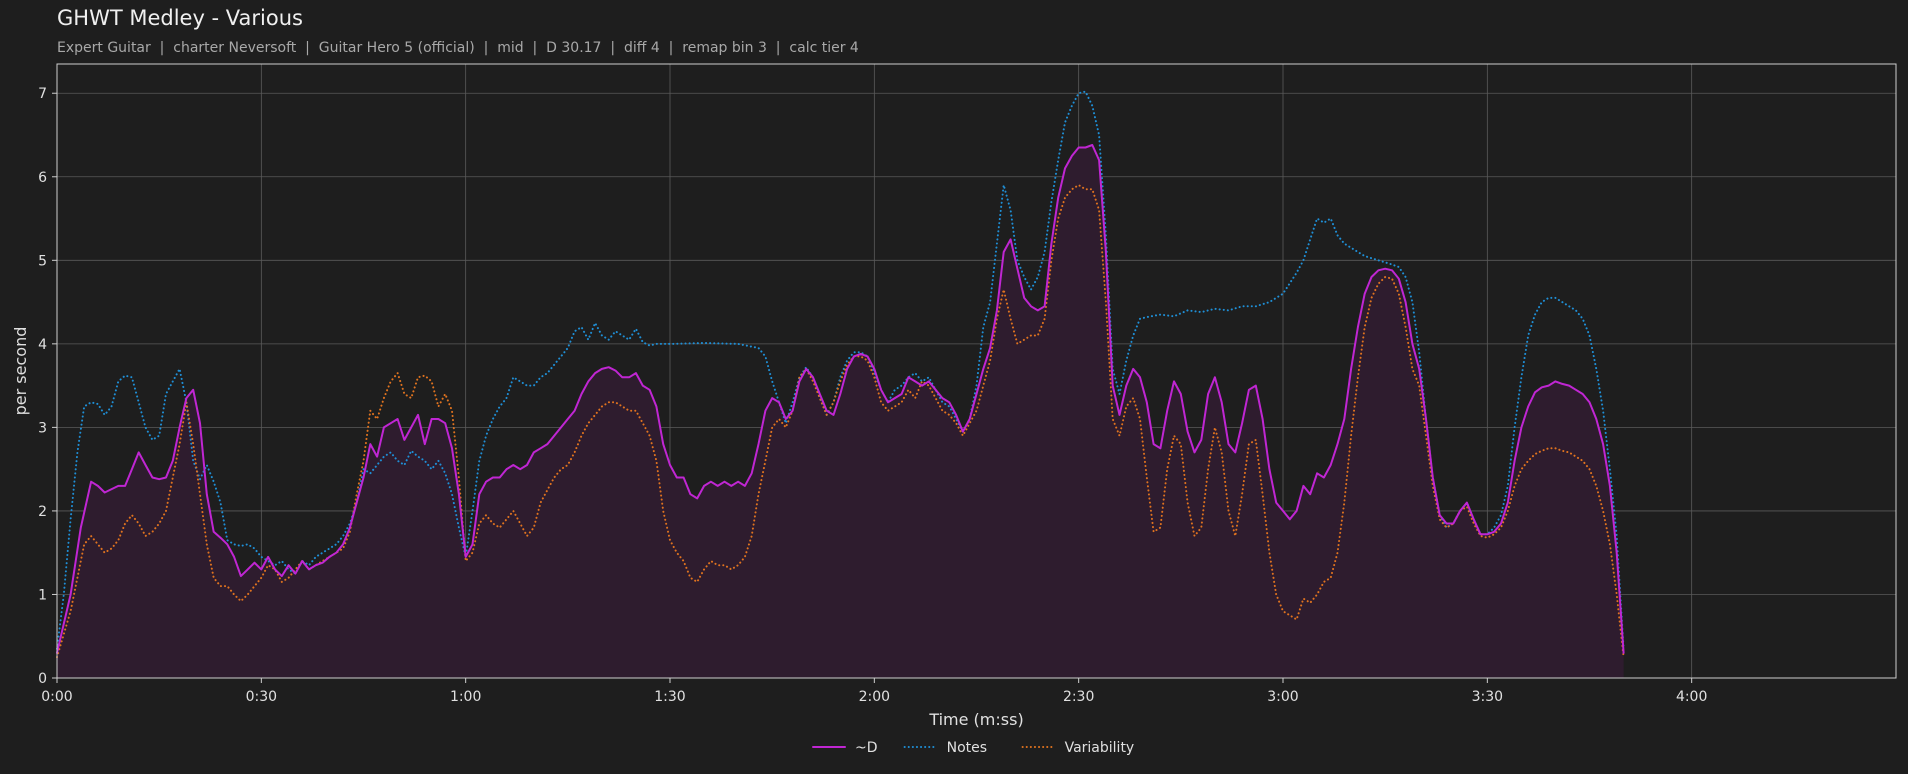 Image resolution: width=1908 pixels, height=774 pixels. Describe the element at coordinates (42, 261) in the screenshot. I see `y-tick-label: 5` at that location.